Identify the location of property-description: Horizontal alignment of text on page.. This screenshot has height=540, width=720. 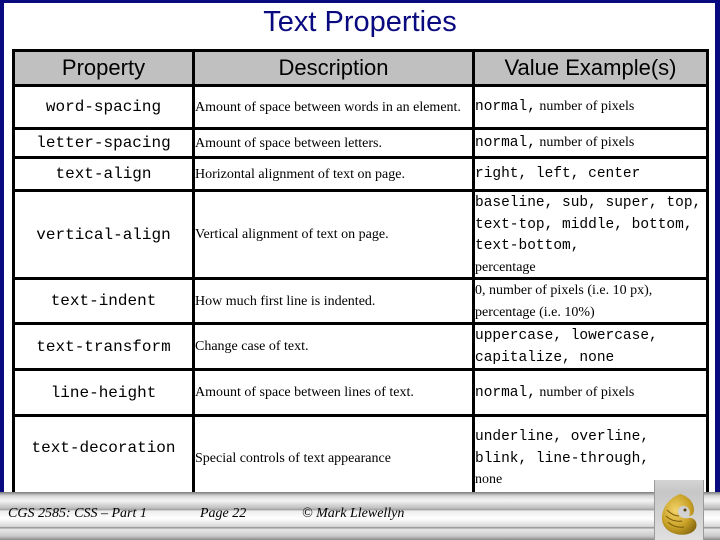
(333, 174).